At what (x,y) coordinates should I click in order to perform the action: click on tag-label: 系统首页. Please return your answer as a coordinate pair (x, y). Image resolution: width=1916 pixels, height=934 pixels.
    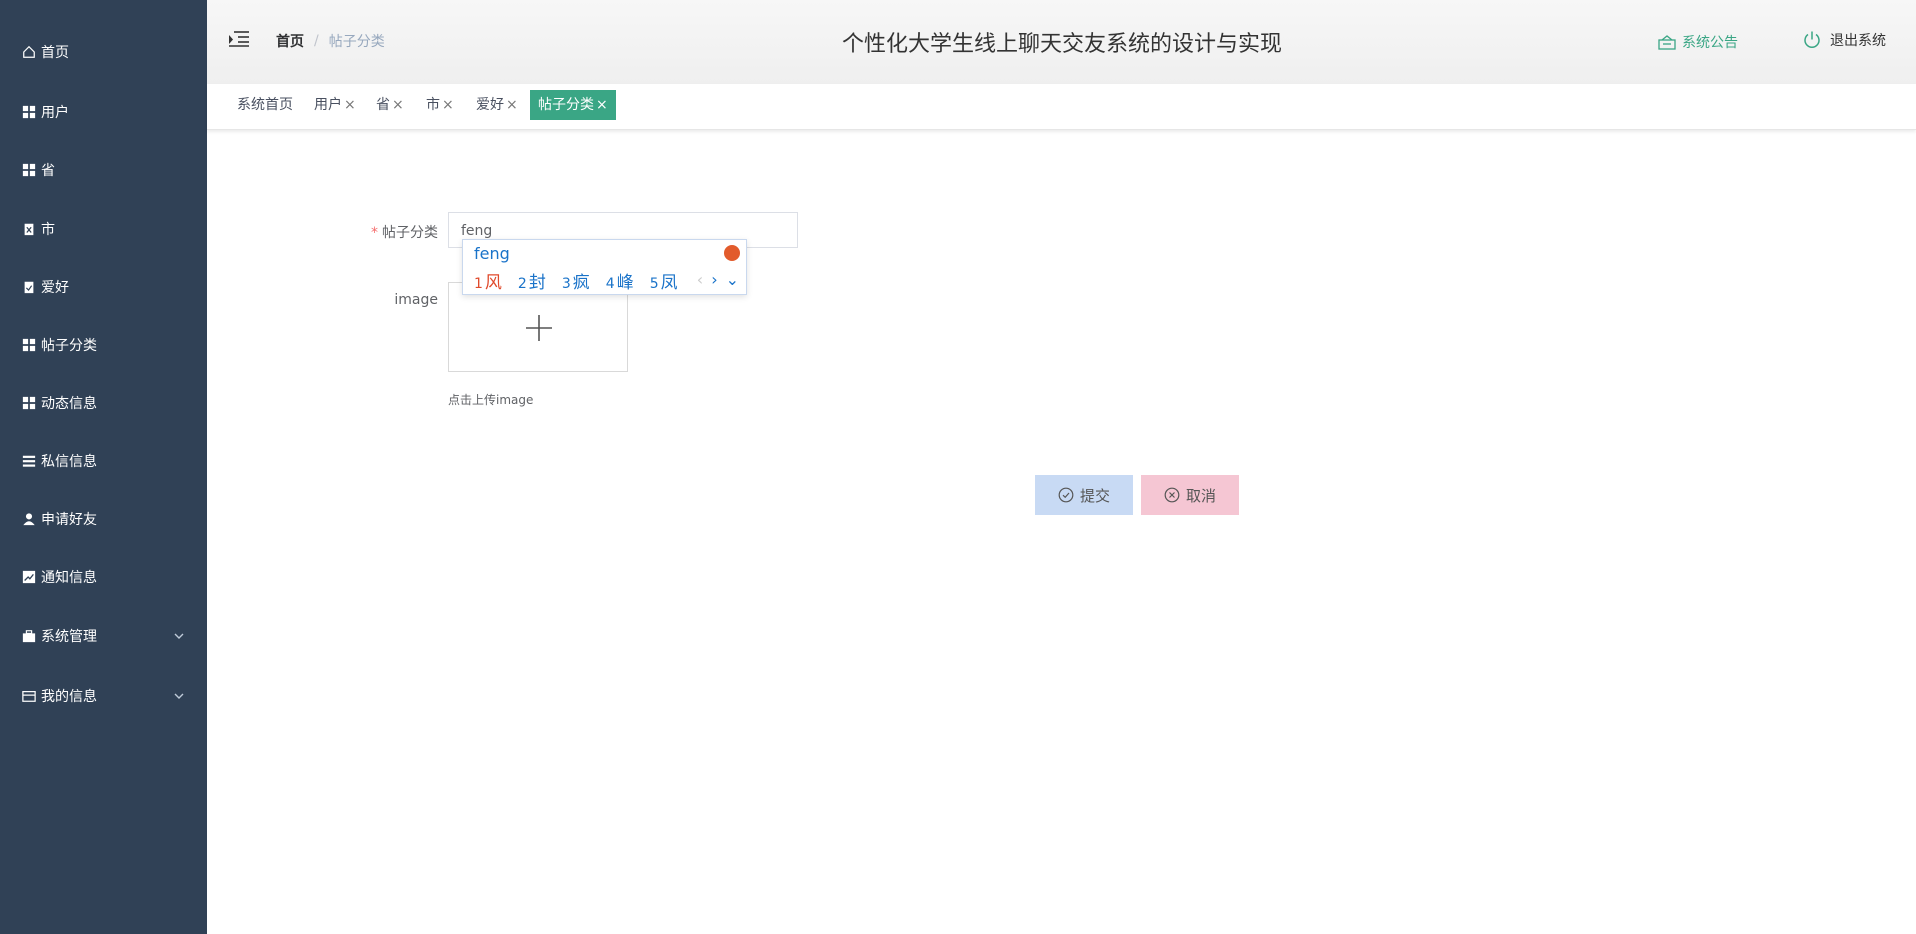
    Looking at the image, I should click on (265, 105).